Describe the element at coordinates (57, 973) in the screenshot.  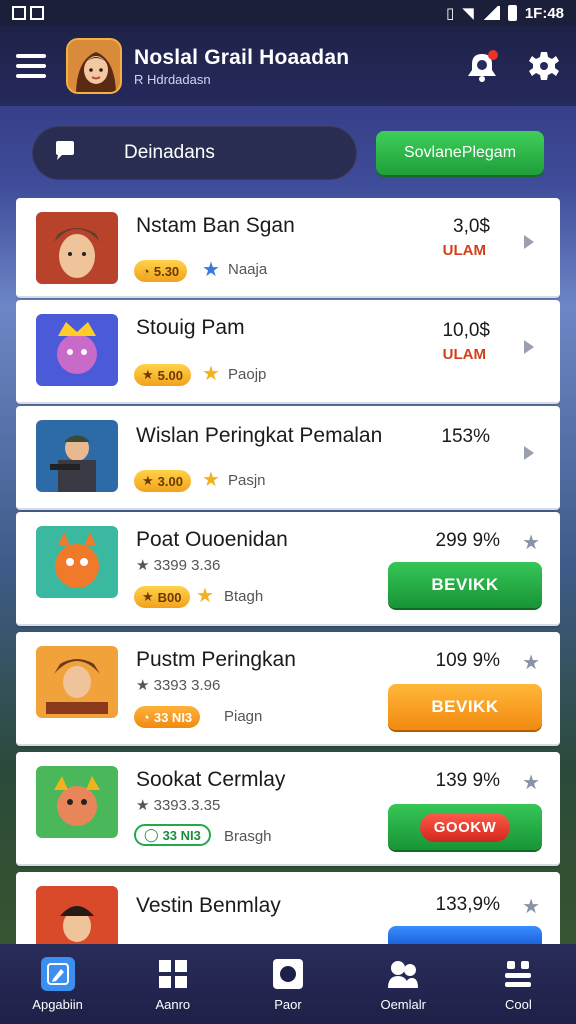
I see `edit-icon` at that location.